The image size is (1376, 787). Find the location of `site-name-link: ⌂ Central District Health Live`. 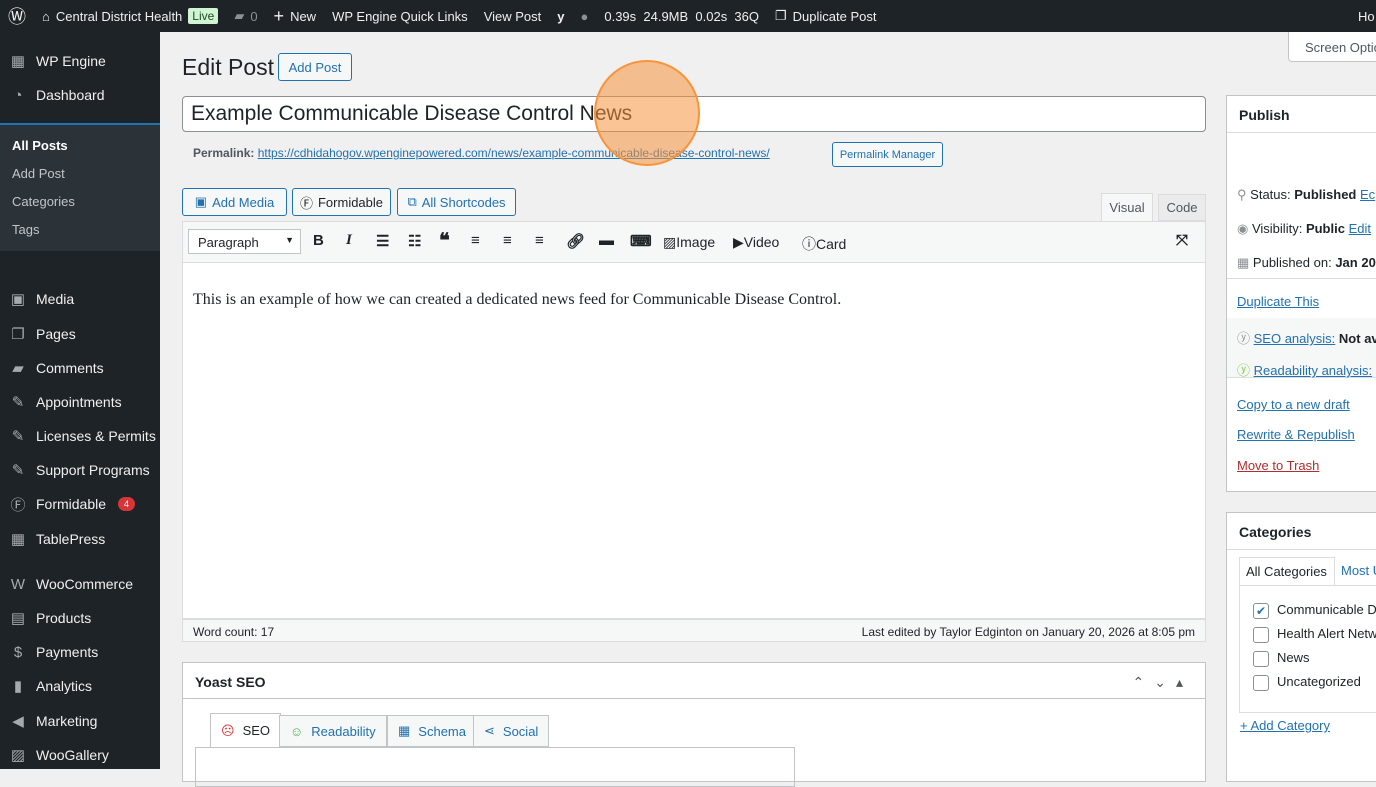

site-name-link: ⌂ Central District Health Live is located at coordinates (130, 16).